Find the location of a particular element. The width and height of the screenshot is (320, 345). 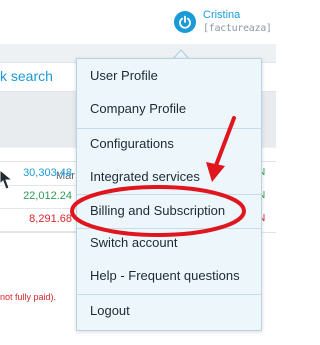

user-company: [factureaza] is located at coordinates (237, 29).